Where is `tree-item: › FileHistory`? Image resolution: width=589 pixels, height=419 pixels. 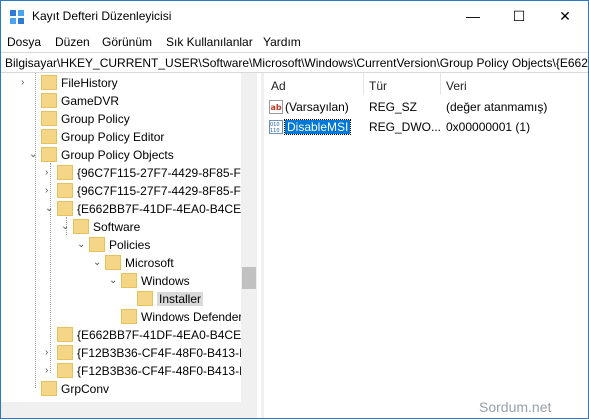 tree-item: › FileHistory is located at coordinates (69, 83).